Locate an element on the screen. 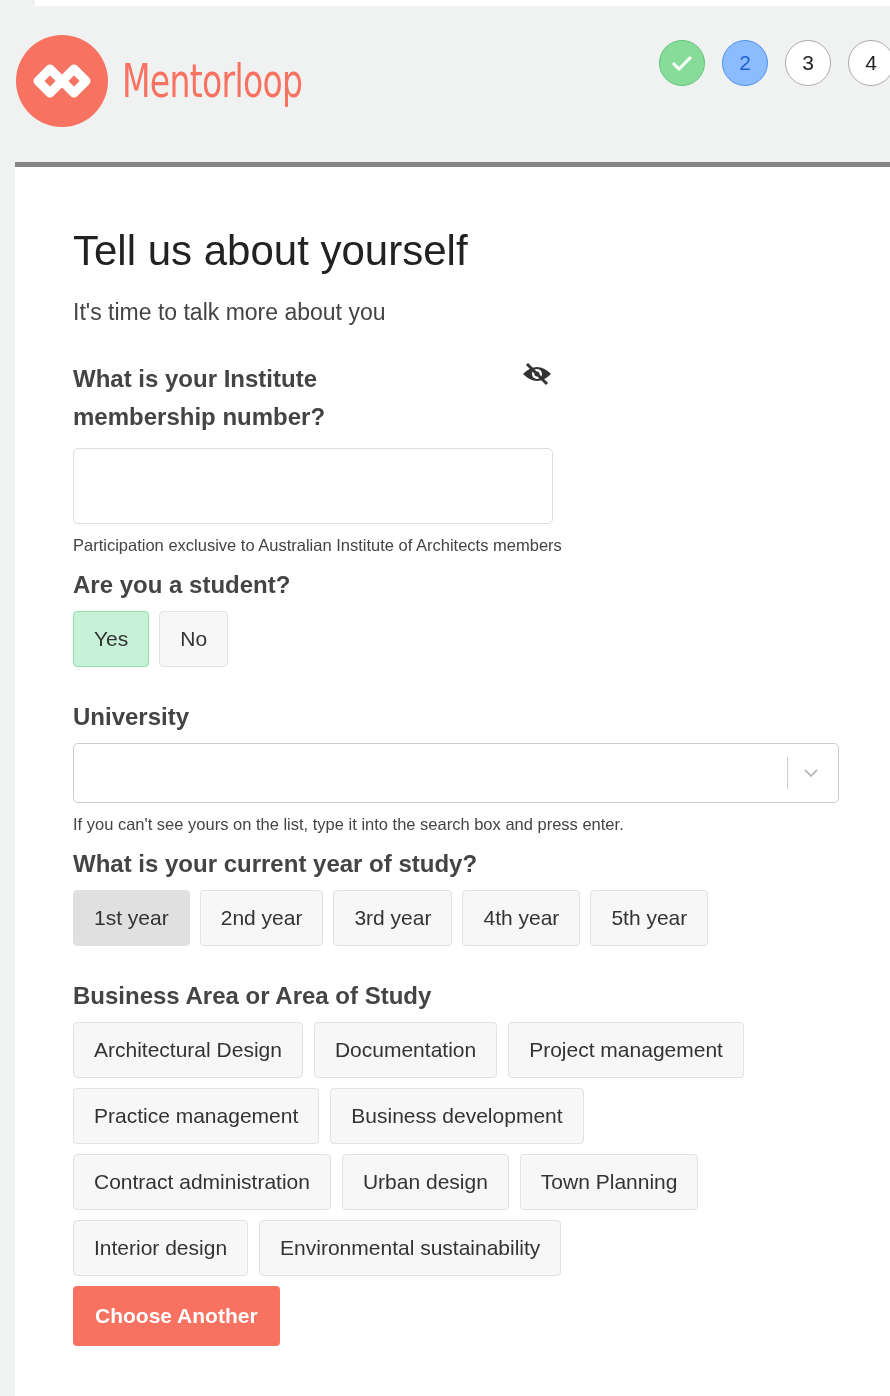 This screenshot has width=890, height=1396. option-button: 4th year is located at coordinates (521, 918).